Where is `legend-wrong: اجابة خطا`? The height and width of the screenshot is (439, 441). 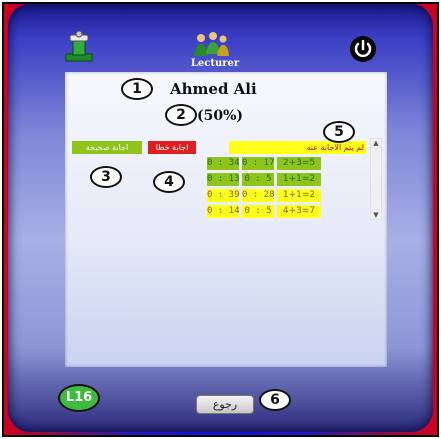
legend-wrong: اجابة خطا is located at coordinates (172, 147).